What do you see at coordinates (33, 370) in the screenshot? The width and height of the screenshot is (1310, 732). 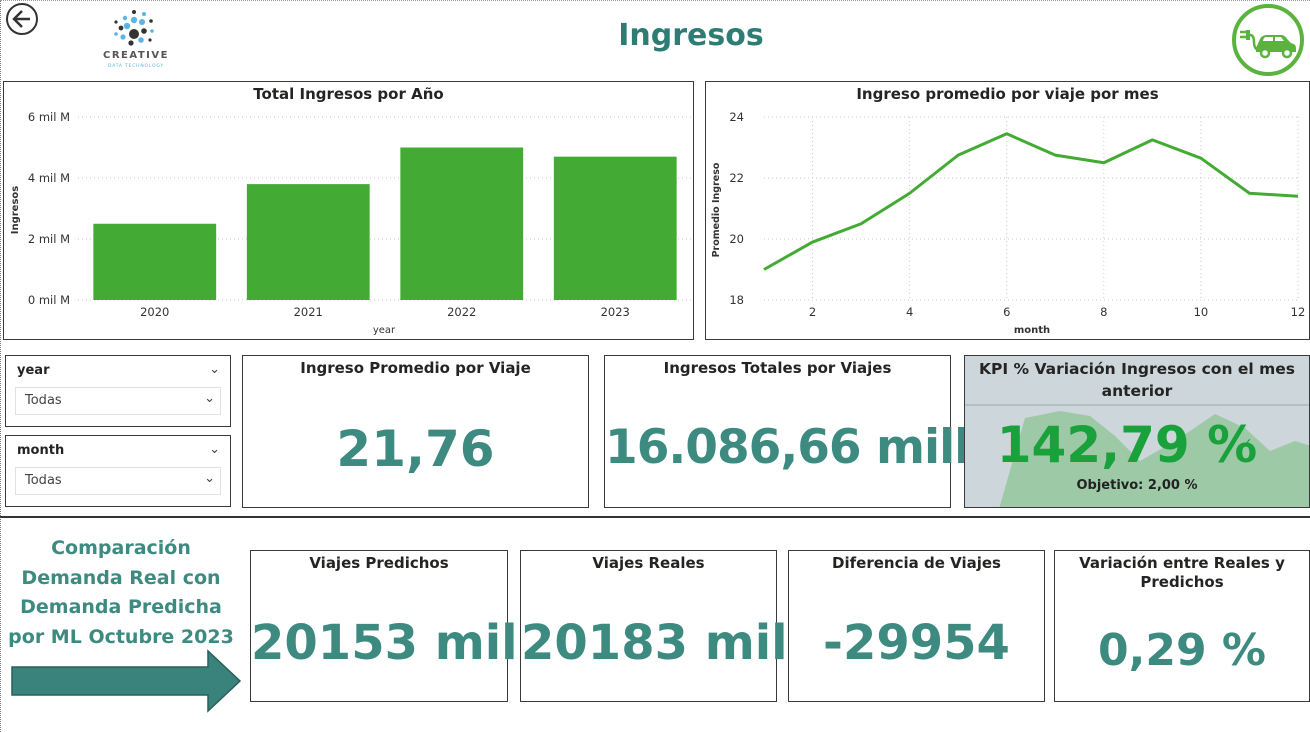 I see `year-slicer-label: year` at bounding box center [33, 370].